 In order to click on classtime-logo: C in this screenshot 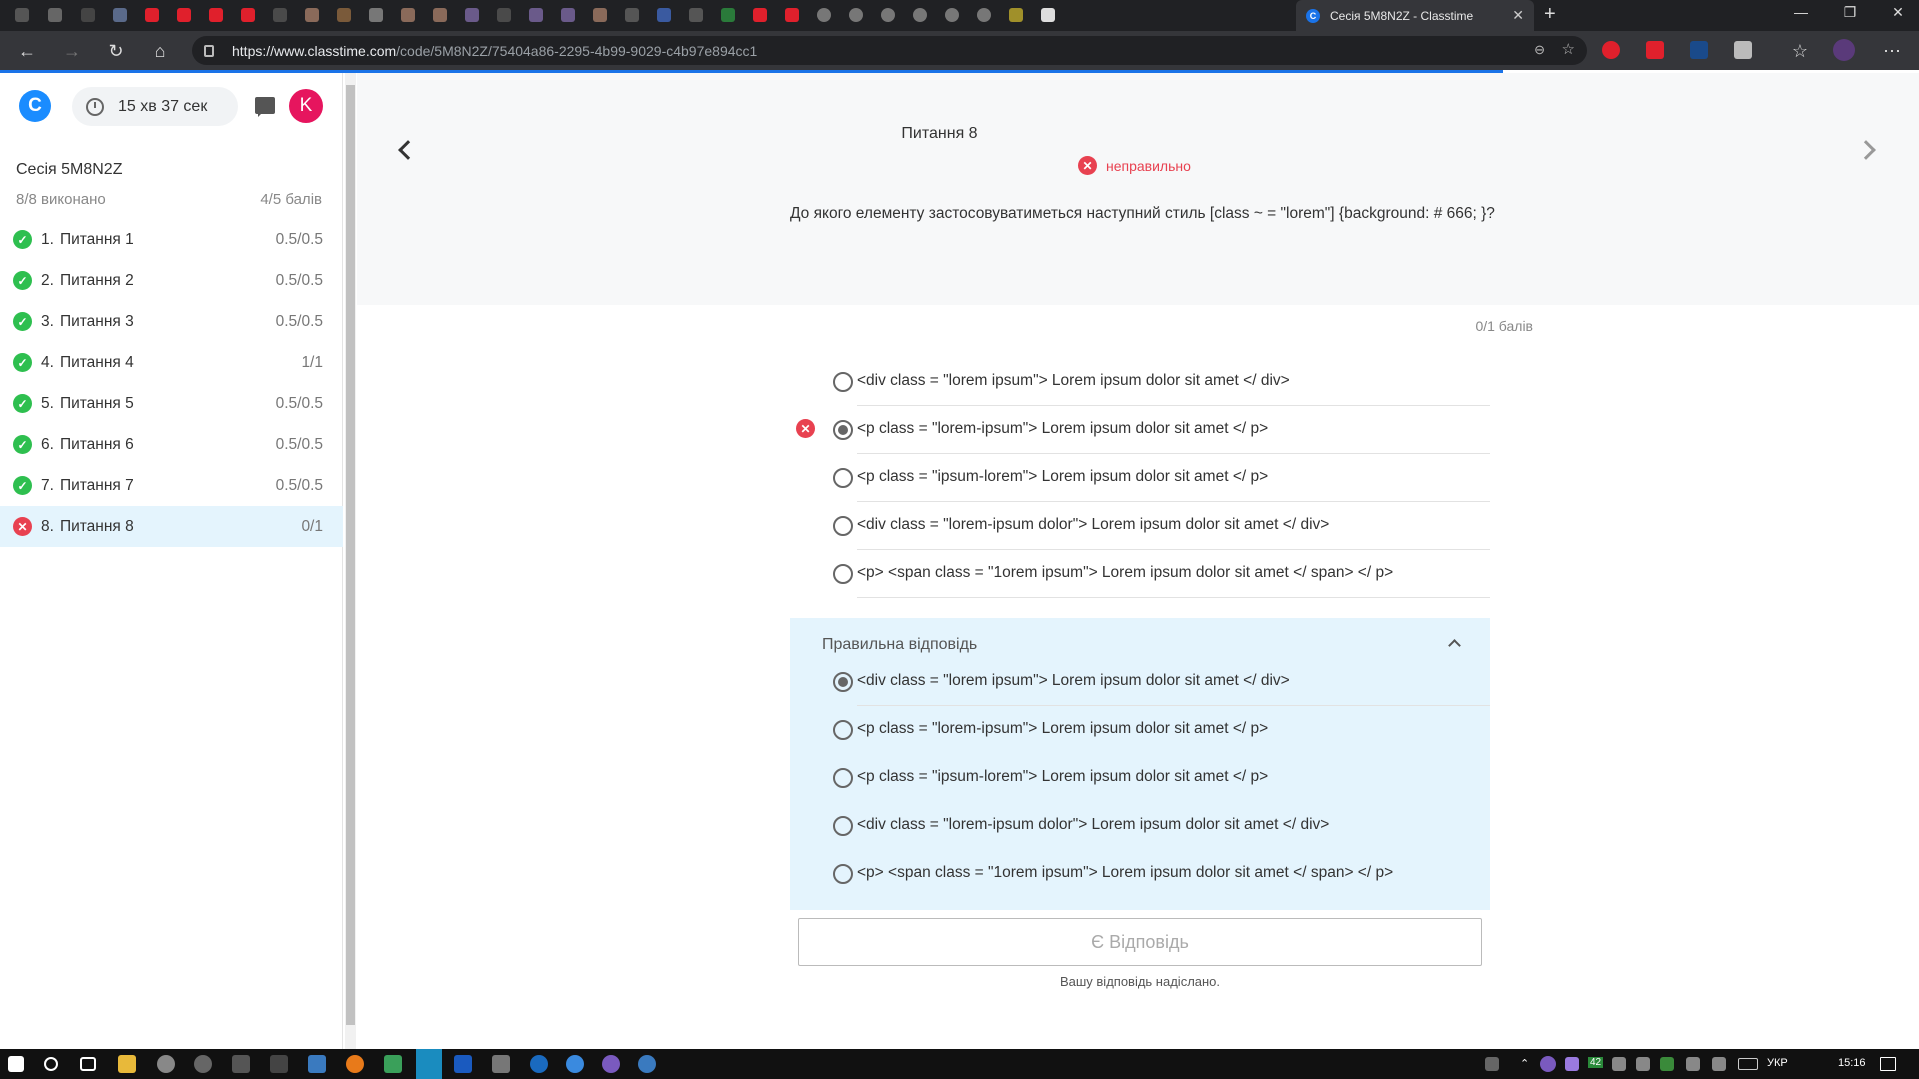, I will do `click(35, 106)`.